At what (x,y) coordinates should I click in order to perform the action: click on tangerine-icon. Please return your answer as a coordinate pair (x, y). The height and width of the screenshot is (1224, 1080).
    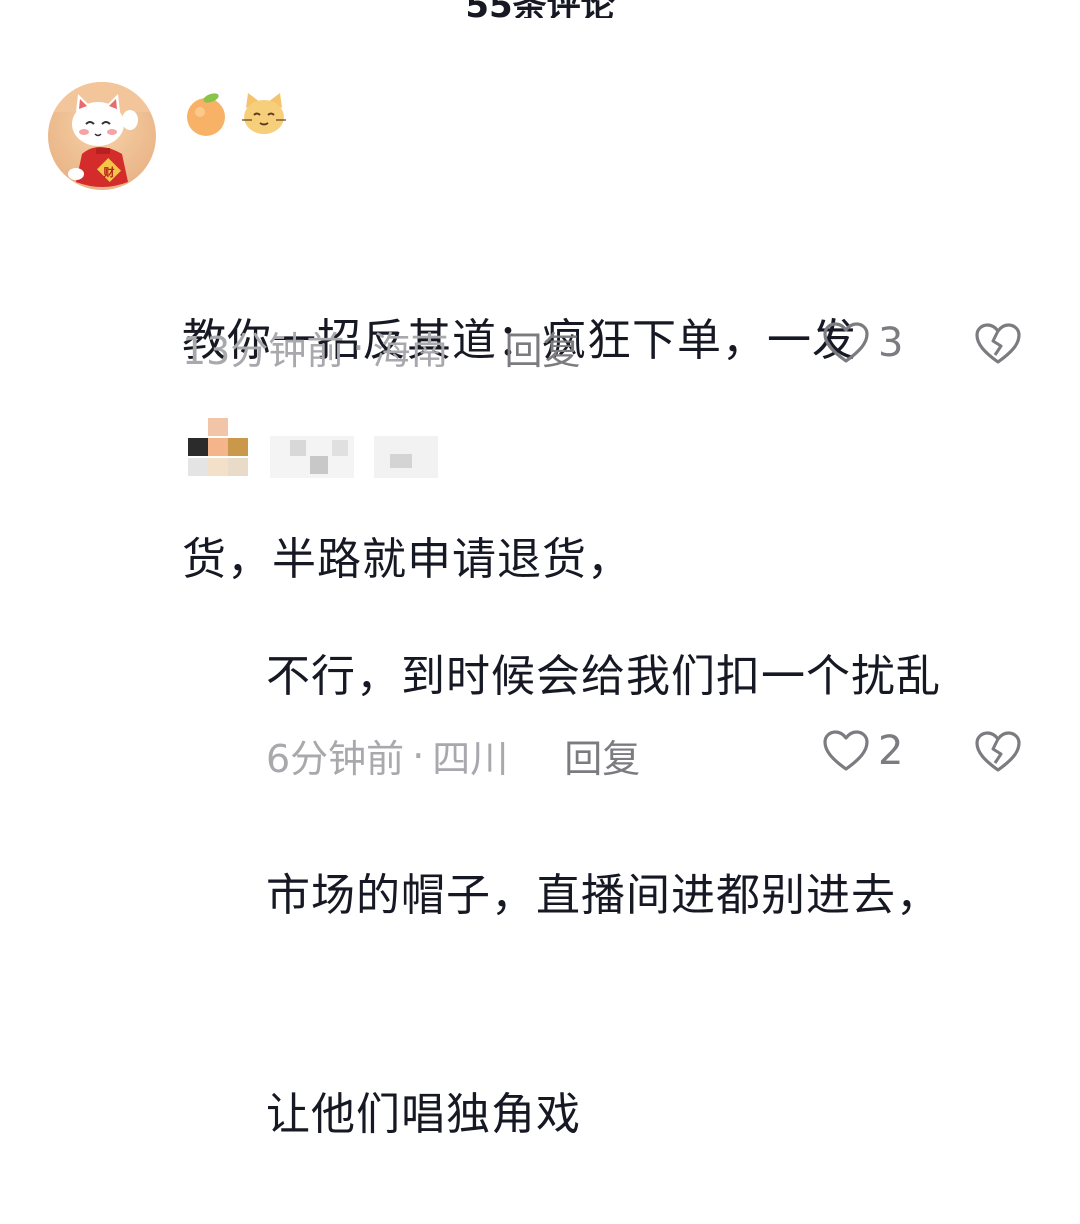
    Looking at the image, I should click on (206, 114).